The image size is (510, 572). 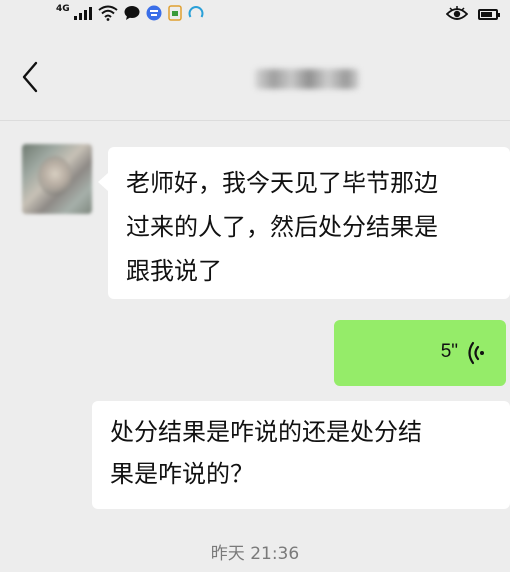 I want to click on app-icon, so click(x=154, y=13).